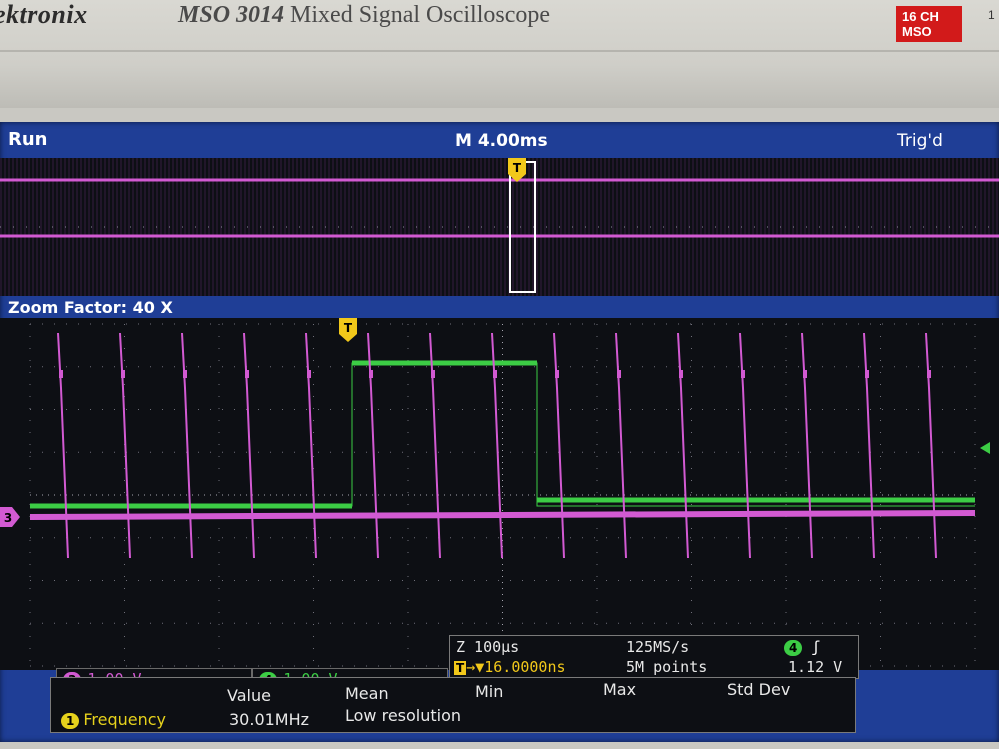 This screenshot has height=749, width=999. What do you see at coordinates (70, 721) in the screenshot?
I see `ch1-indicator: 1` at bounding box center [70, 721].